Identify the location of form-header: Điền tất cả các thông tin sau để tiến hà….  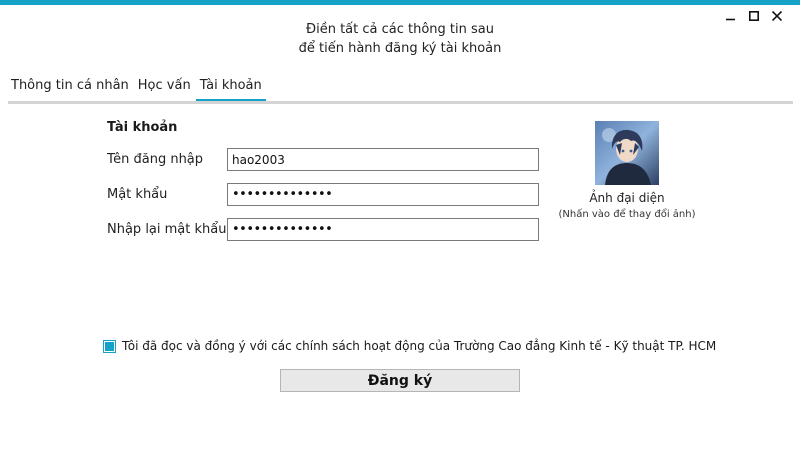
(400, 39).